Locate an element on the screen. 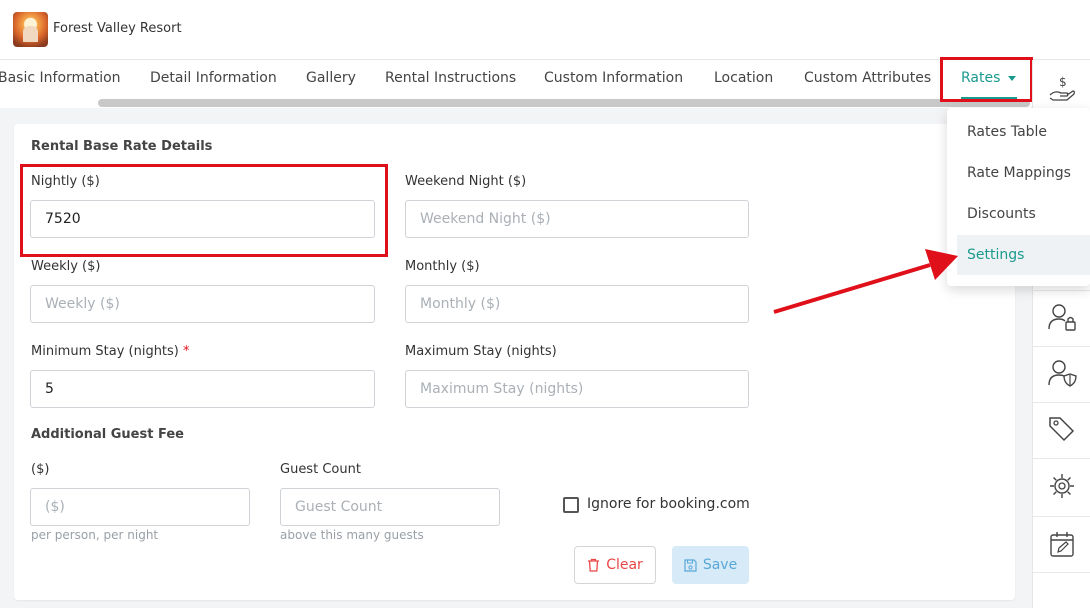  resort-name: Forest Valley Resort is located at coordinates (117, 28).